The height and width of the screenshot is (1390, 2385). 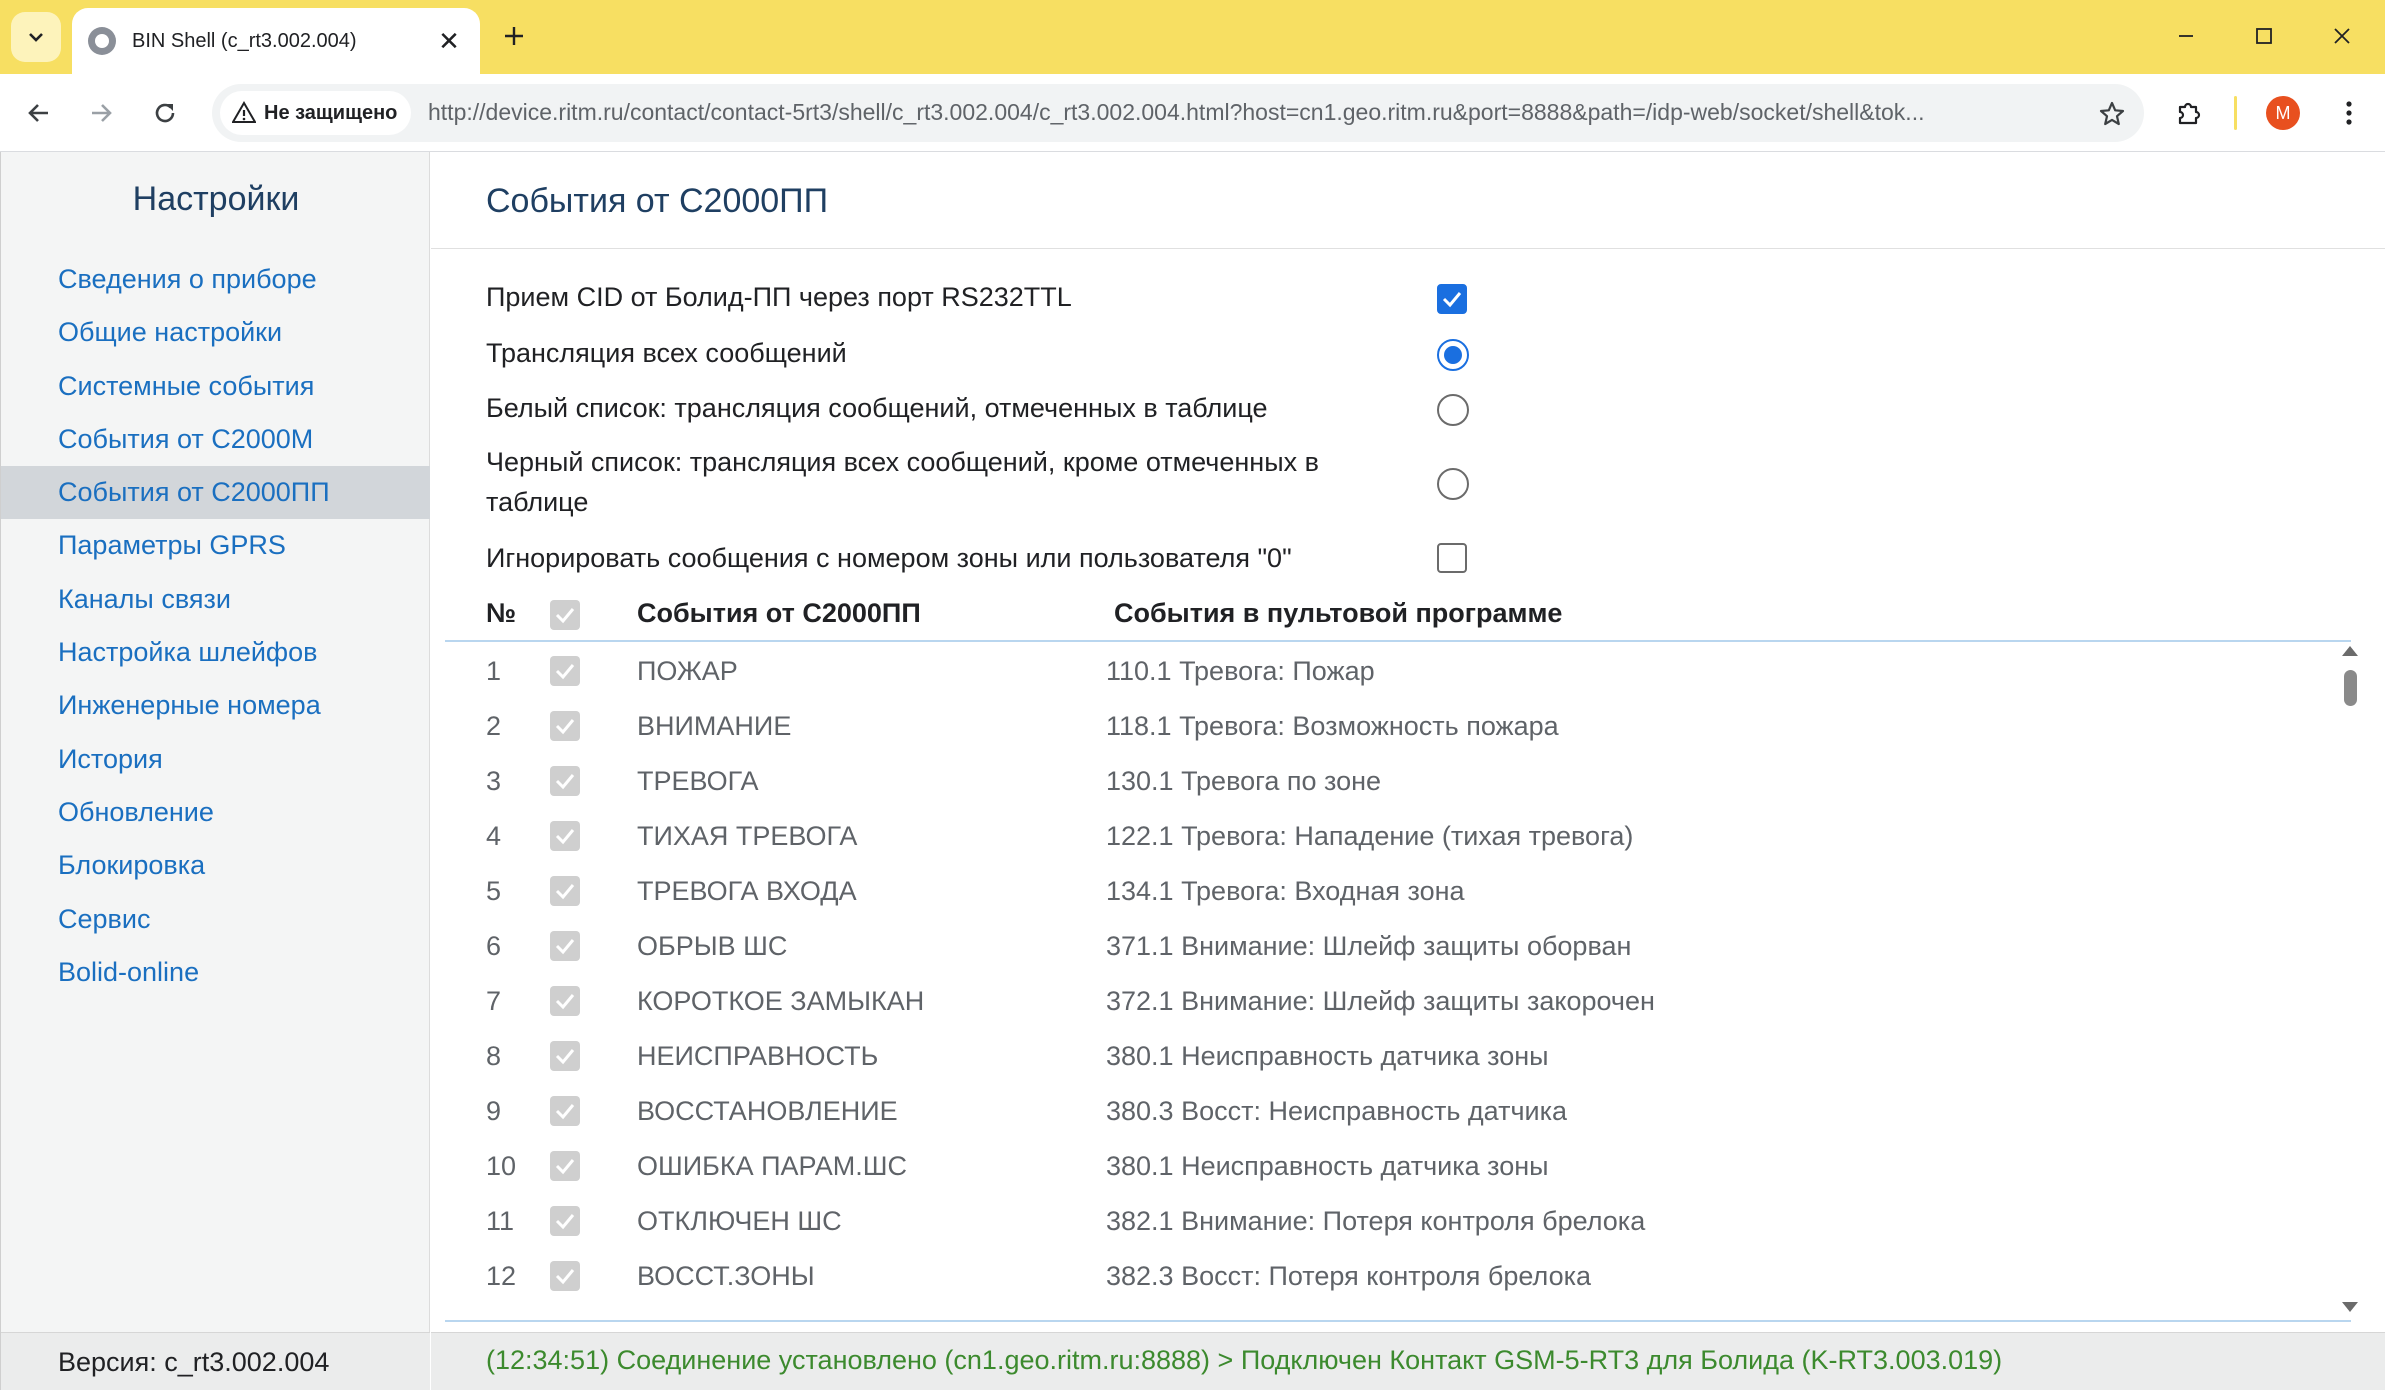 I want to click on sidebar-item-c2000pp-events: События от С2000ПП, so click(x=215, y=493).